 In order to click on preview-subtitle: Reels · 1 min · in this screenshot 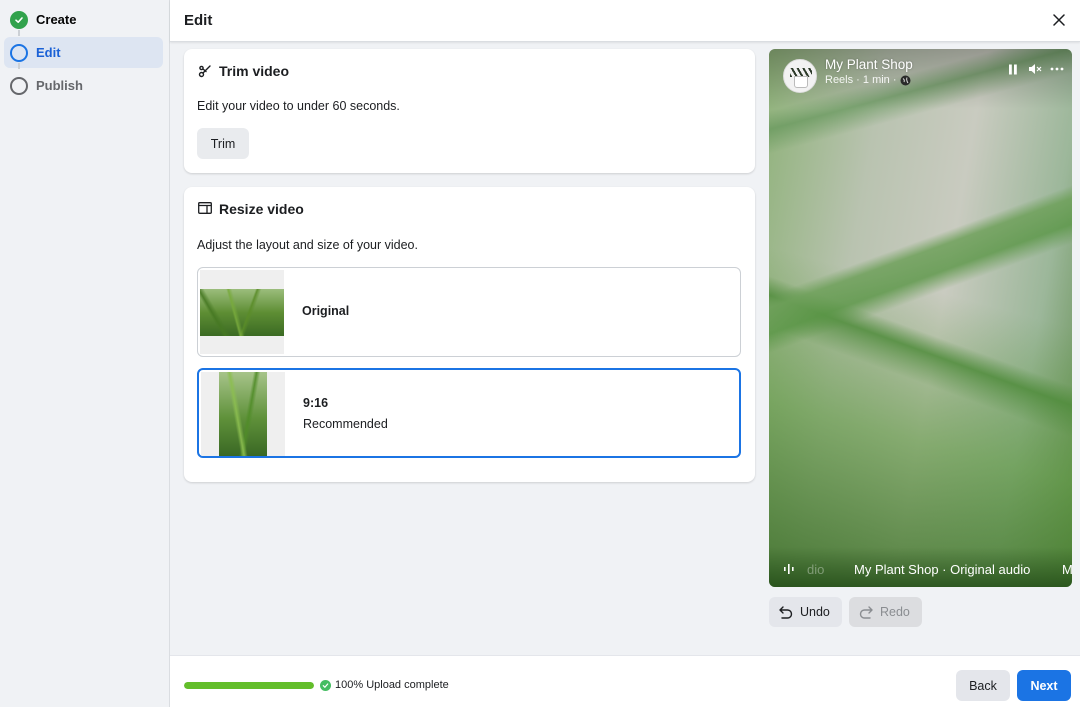, I will do `click(868, 80)`.